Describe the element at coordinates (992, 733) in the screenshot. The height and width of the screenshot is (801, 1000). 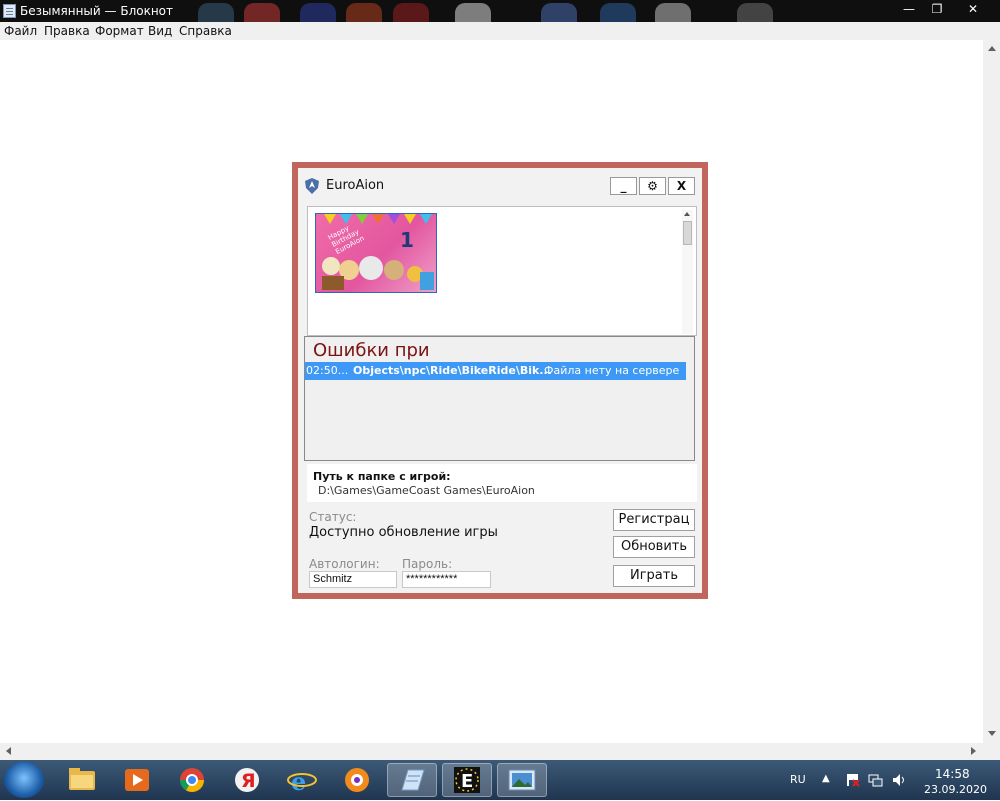
I see `scroll-down-arrow-icon` at that location.